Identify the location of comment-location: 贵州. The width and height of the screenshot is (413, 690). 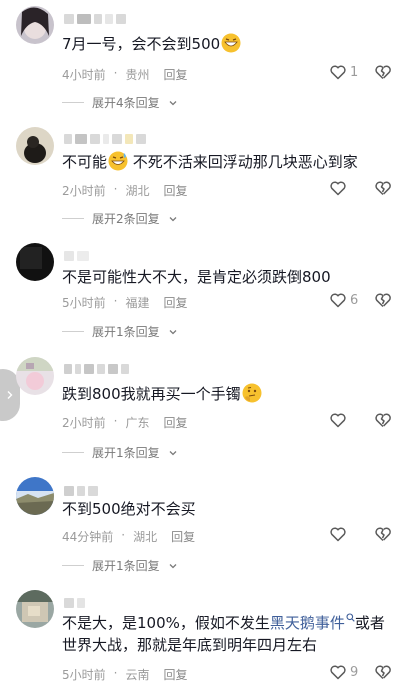
(137, 75).